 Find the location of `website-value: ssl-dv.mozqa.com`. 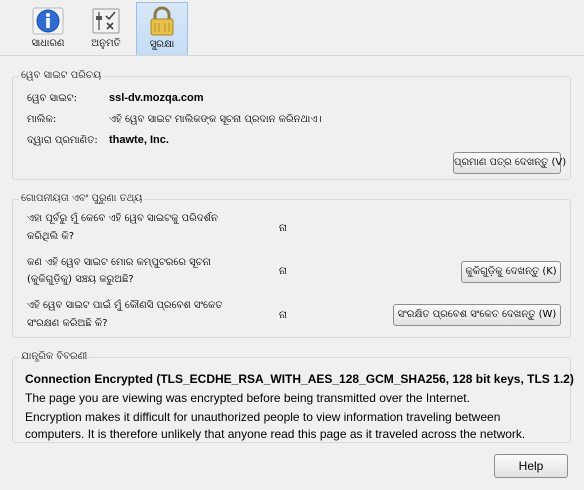

website-value: ssl-dv.mozqa.com is located at coordinates (156, 98).